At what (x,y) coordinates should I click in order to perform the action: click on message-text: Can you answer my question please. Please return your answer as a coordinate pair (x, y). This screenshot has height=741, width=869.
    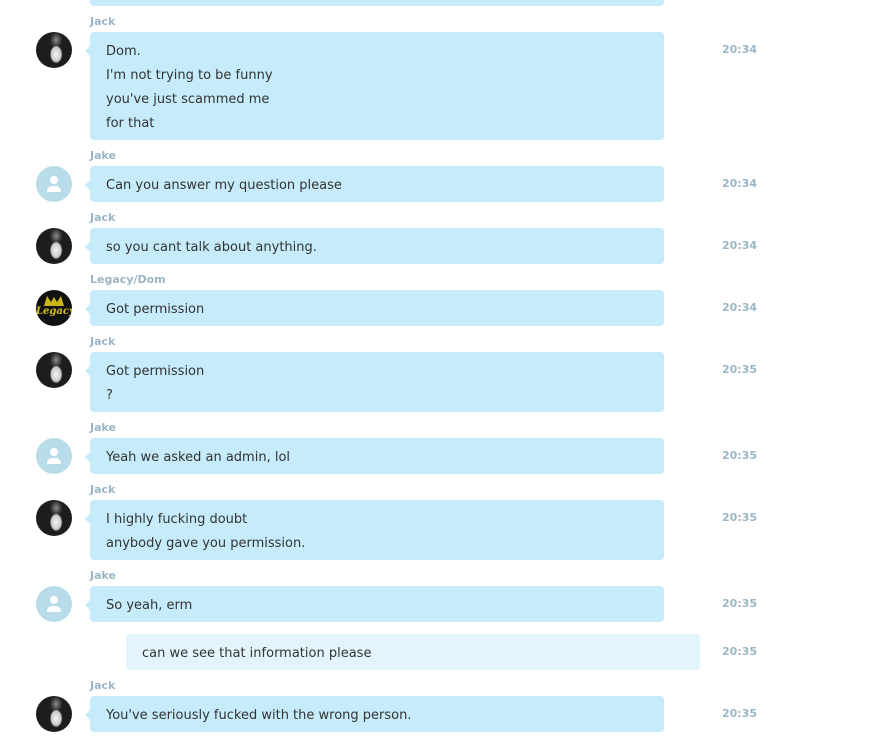
    Looking at the image, I should click on (224, 185).